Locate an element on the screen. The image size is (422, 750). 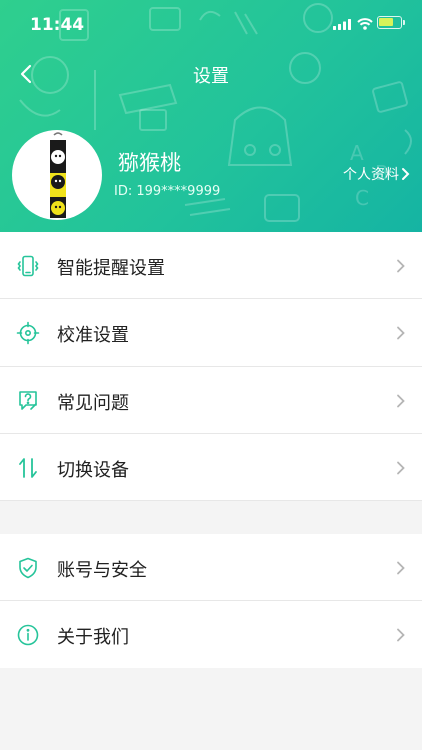
menu-label: 账号与安全 is located at coordinates (102, 570).